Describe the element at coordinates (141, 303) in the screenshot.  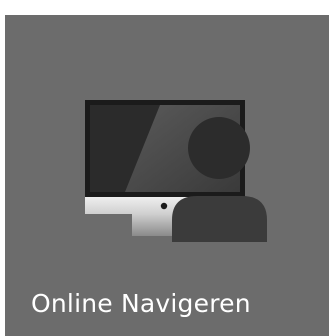
I see `tile-label: Online Navigeren` at that location.